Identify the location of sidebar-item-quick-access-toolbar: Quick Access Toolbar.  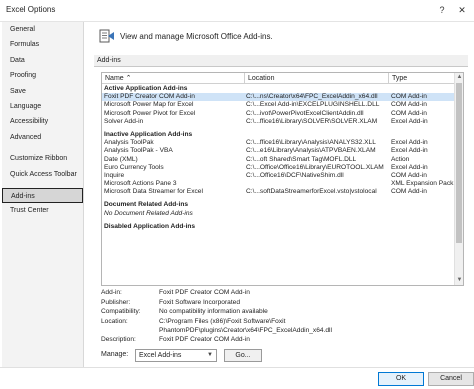
(42, 174).